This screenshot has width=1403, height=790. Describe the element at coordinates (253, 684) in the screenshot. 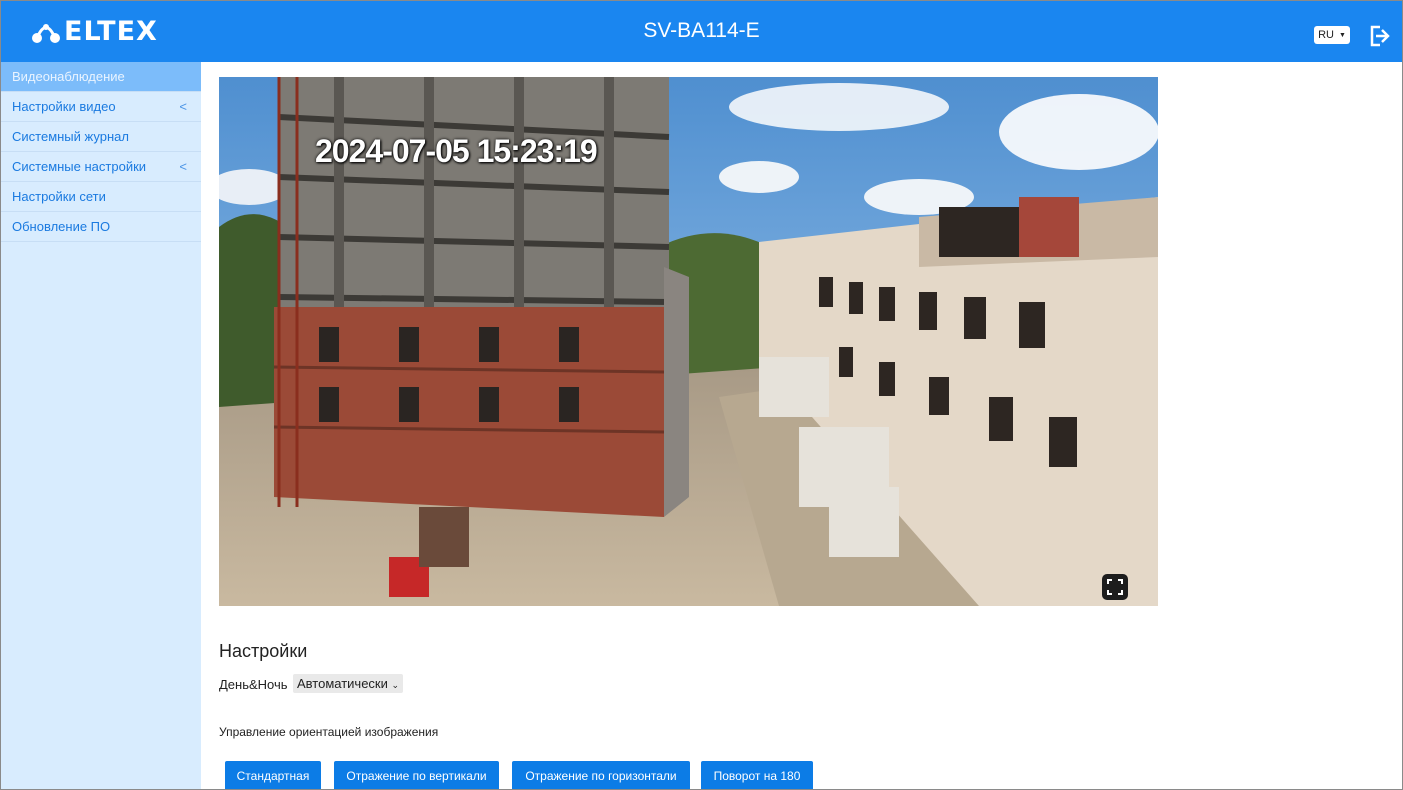

I see `day-night-label: День&Ночь` at that location.